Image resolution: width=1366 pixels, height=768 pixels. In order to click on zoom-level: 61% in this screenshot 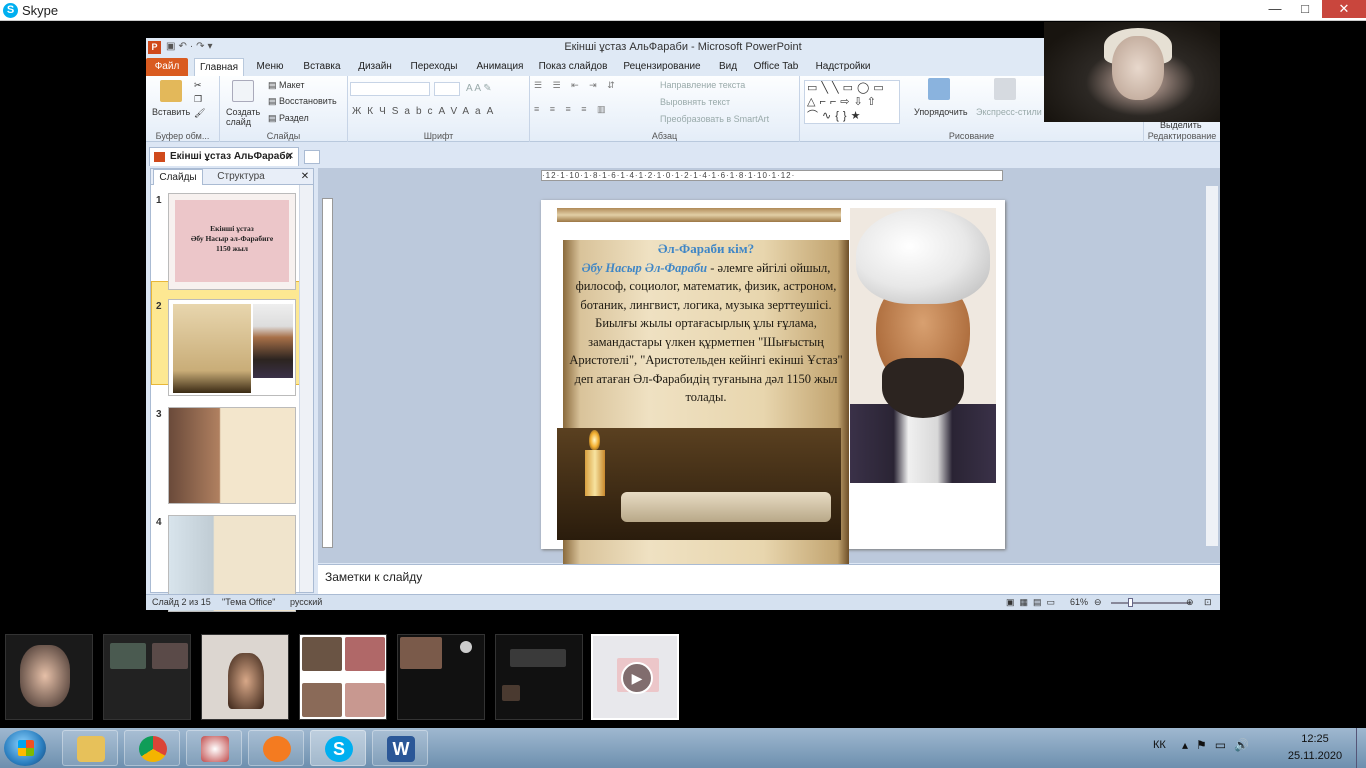, I will do `click(1079, 602)`.